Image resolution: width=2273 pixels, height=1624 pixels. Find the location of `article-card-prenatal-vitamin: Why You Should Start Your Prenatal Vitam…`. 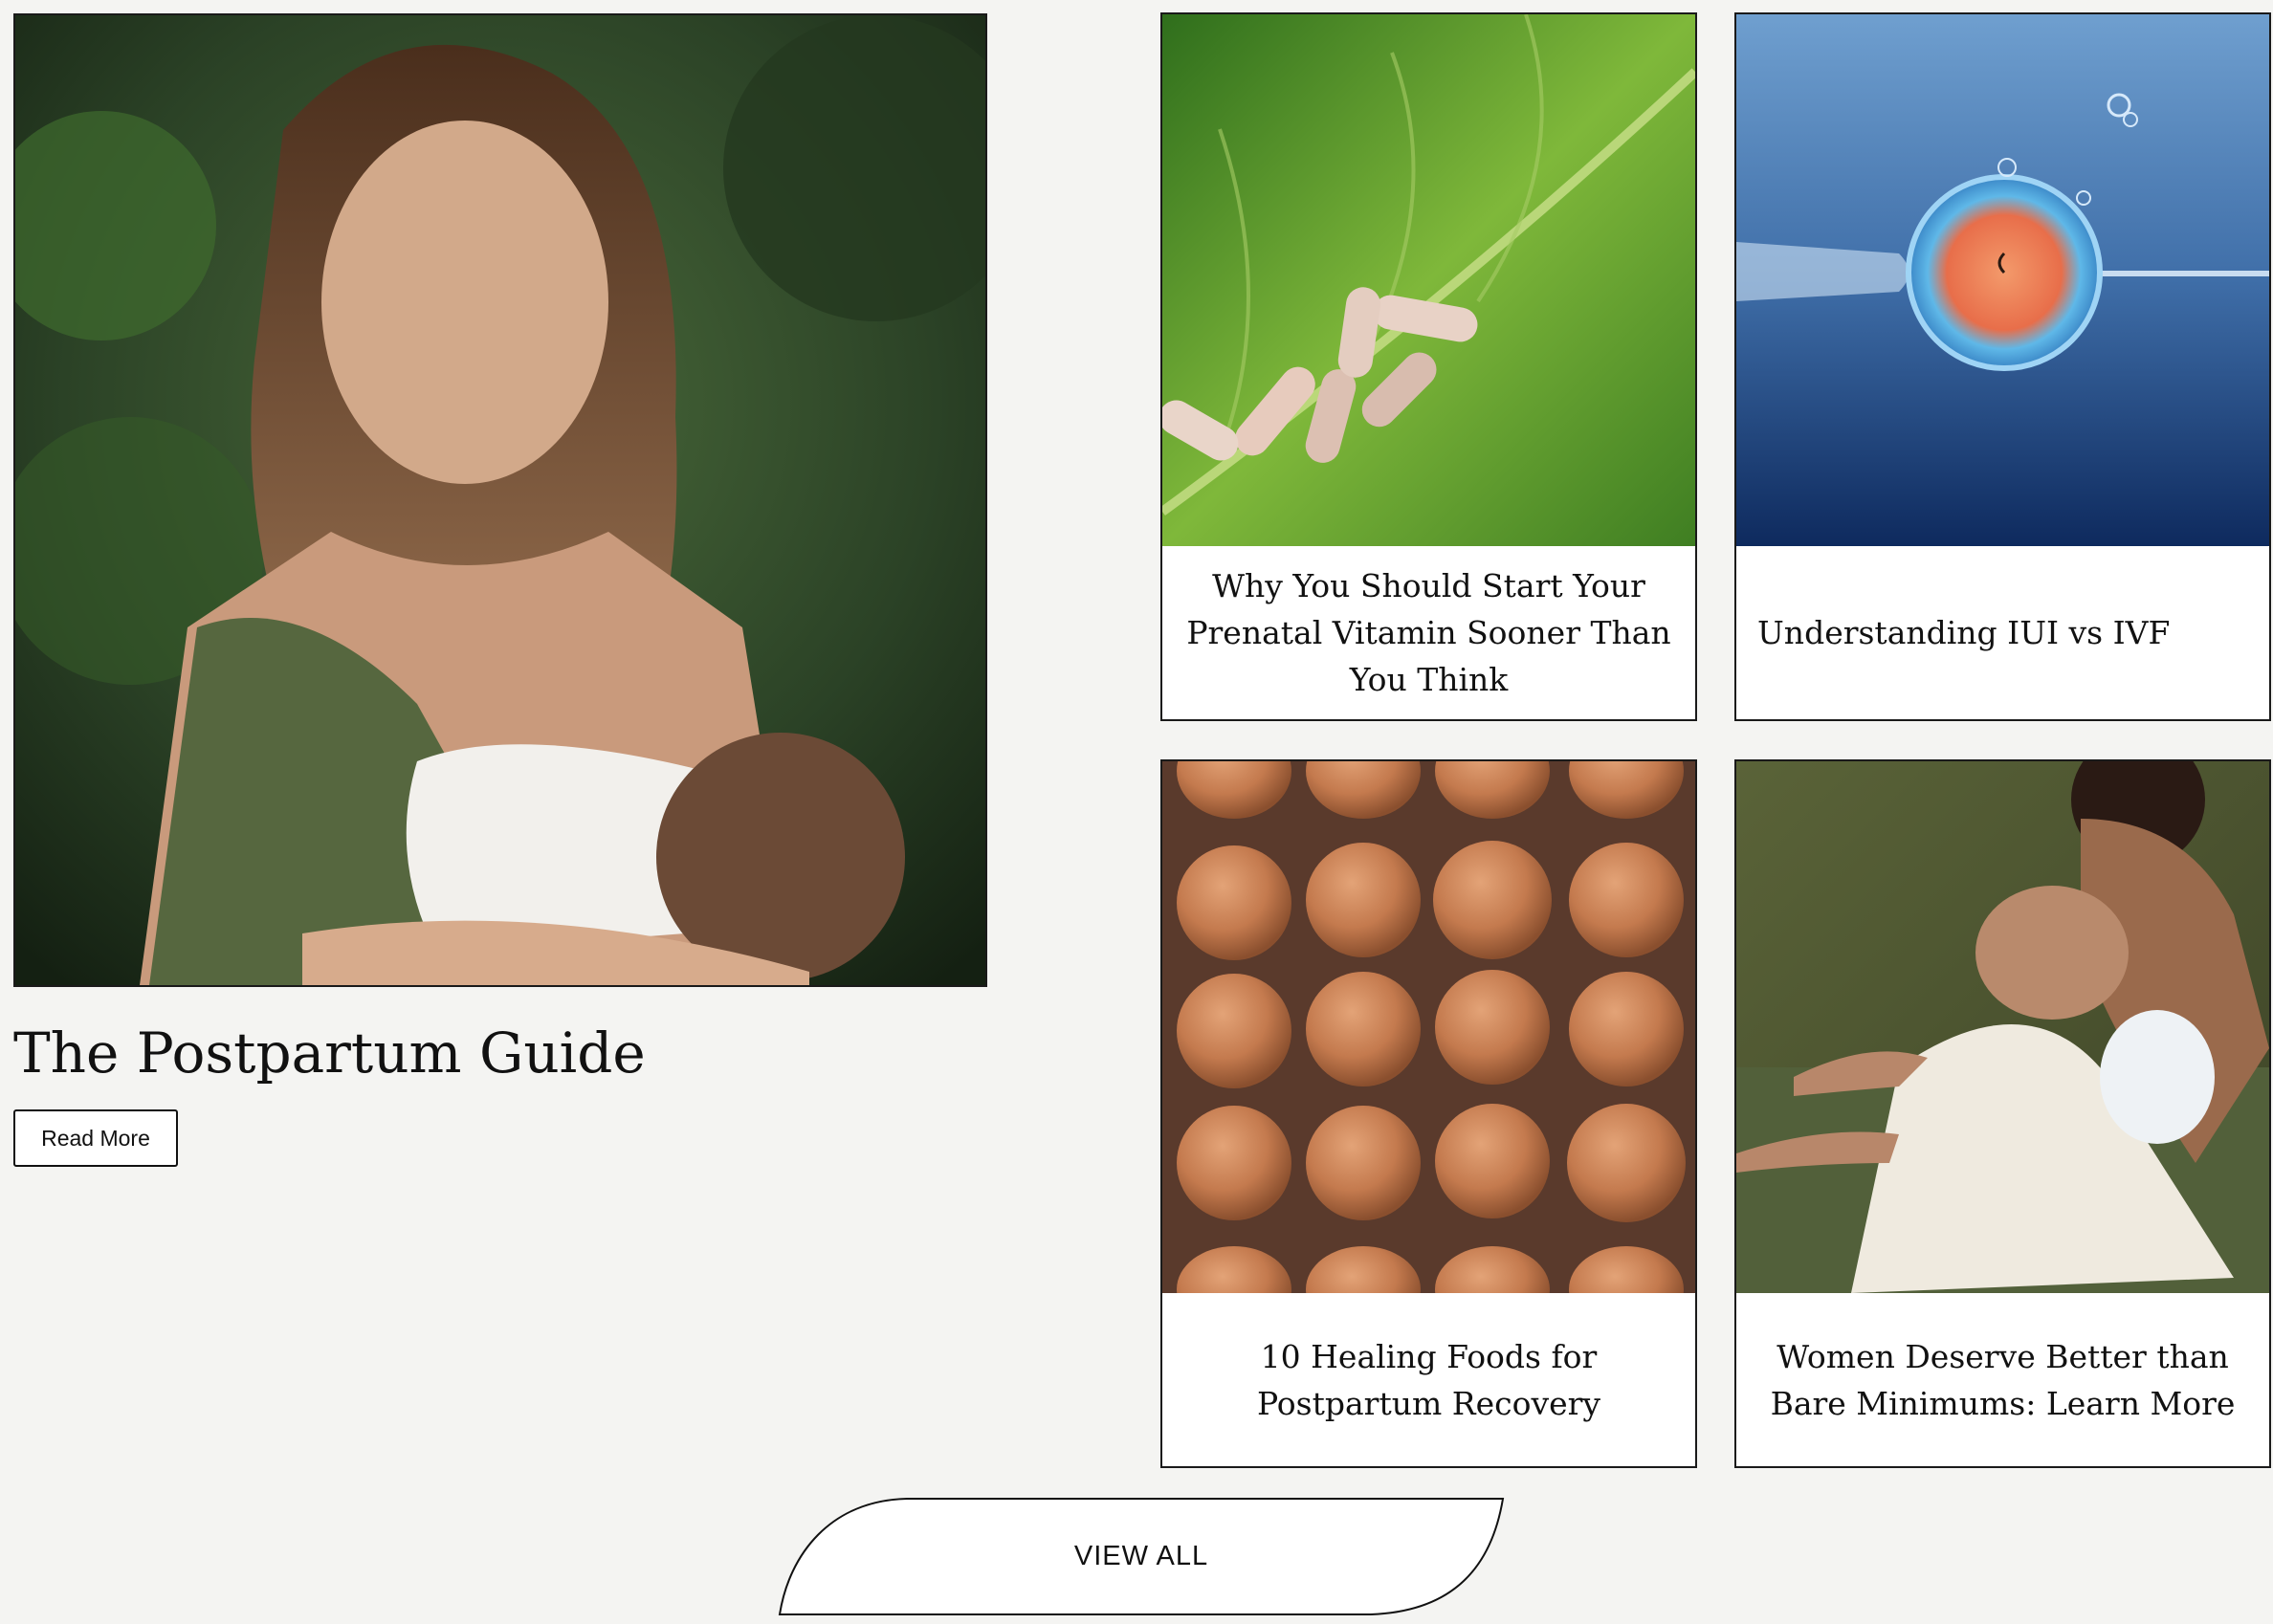

article-card-prenatal-vitamin: Why You Should Start Your Prenatal Vitam… is located at coordinates (1428, 367).